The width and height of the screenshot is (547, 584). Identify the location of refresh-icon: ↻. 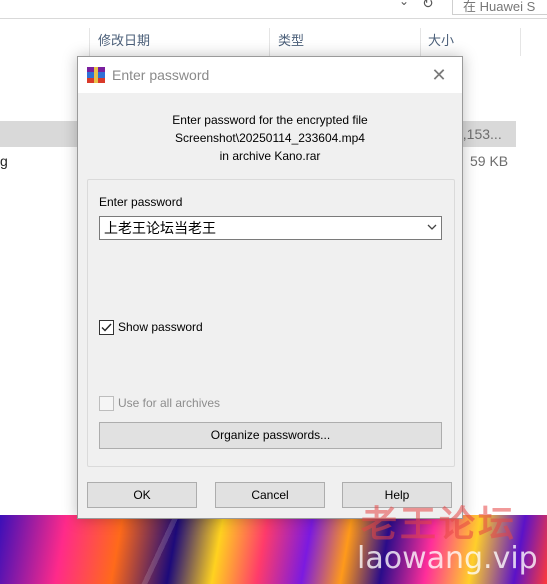
(428, 5).